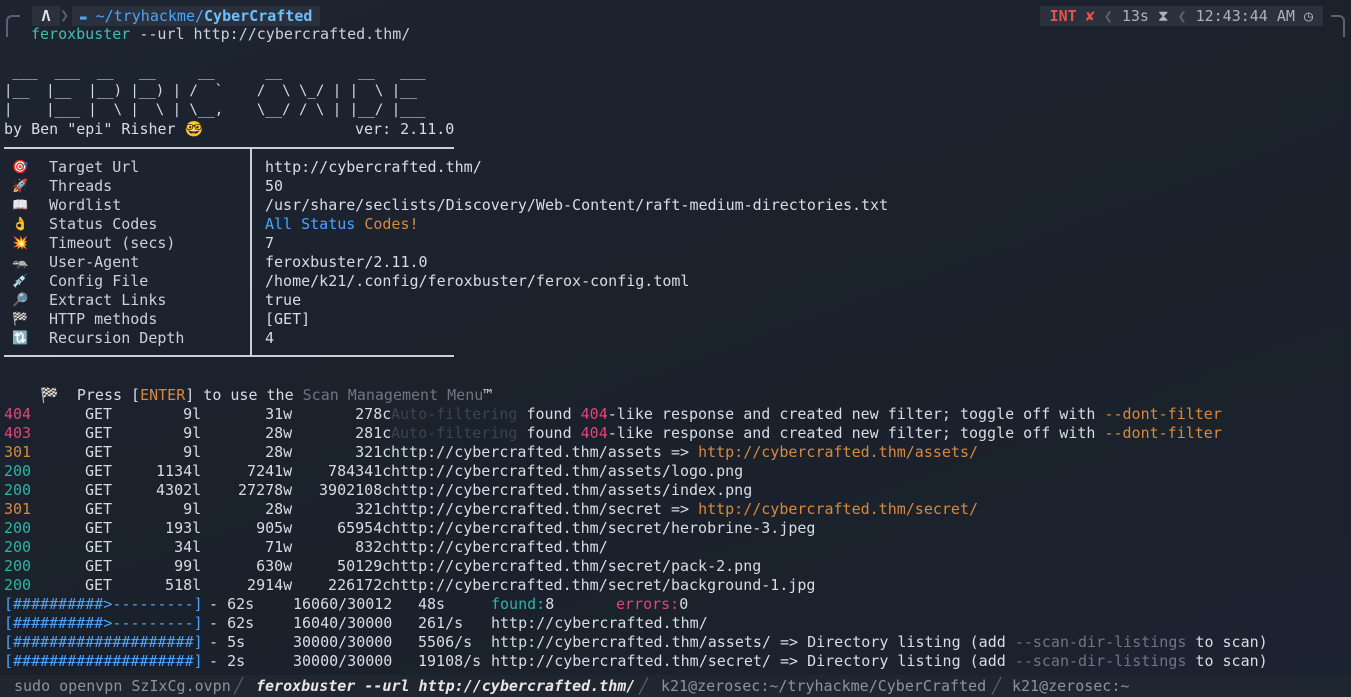  What do you see at coordinates (227, 623) in the screenshot?
I see `progress-elapsed: - 62s` at bounding box center [227, 623].